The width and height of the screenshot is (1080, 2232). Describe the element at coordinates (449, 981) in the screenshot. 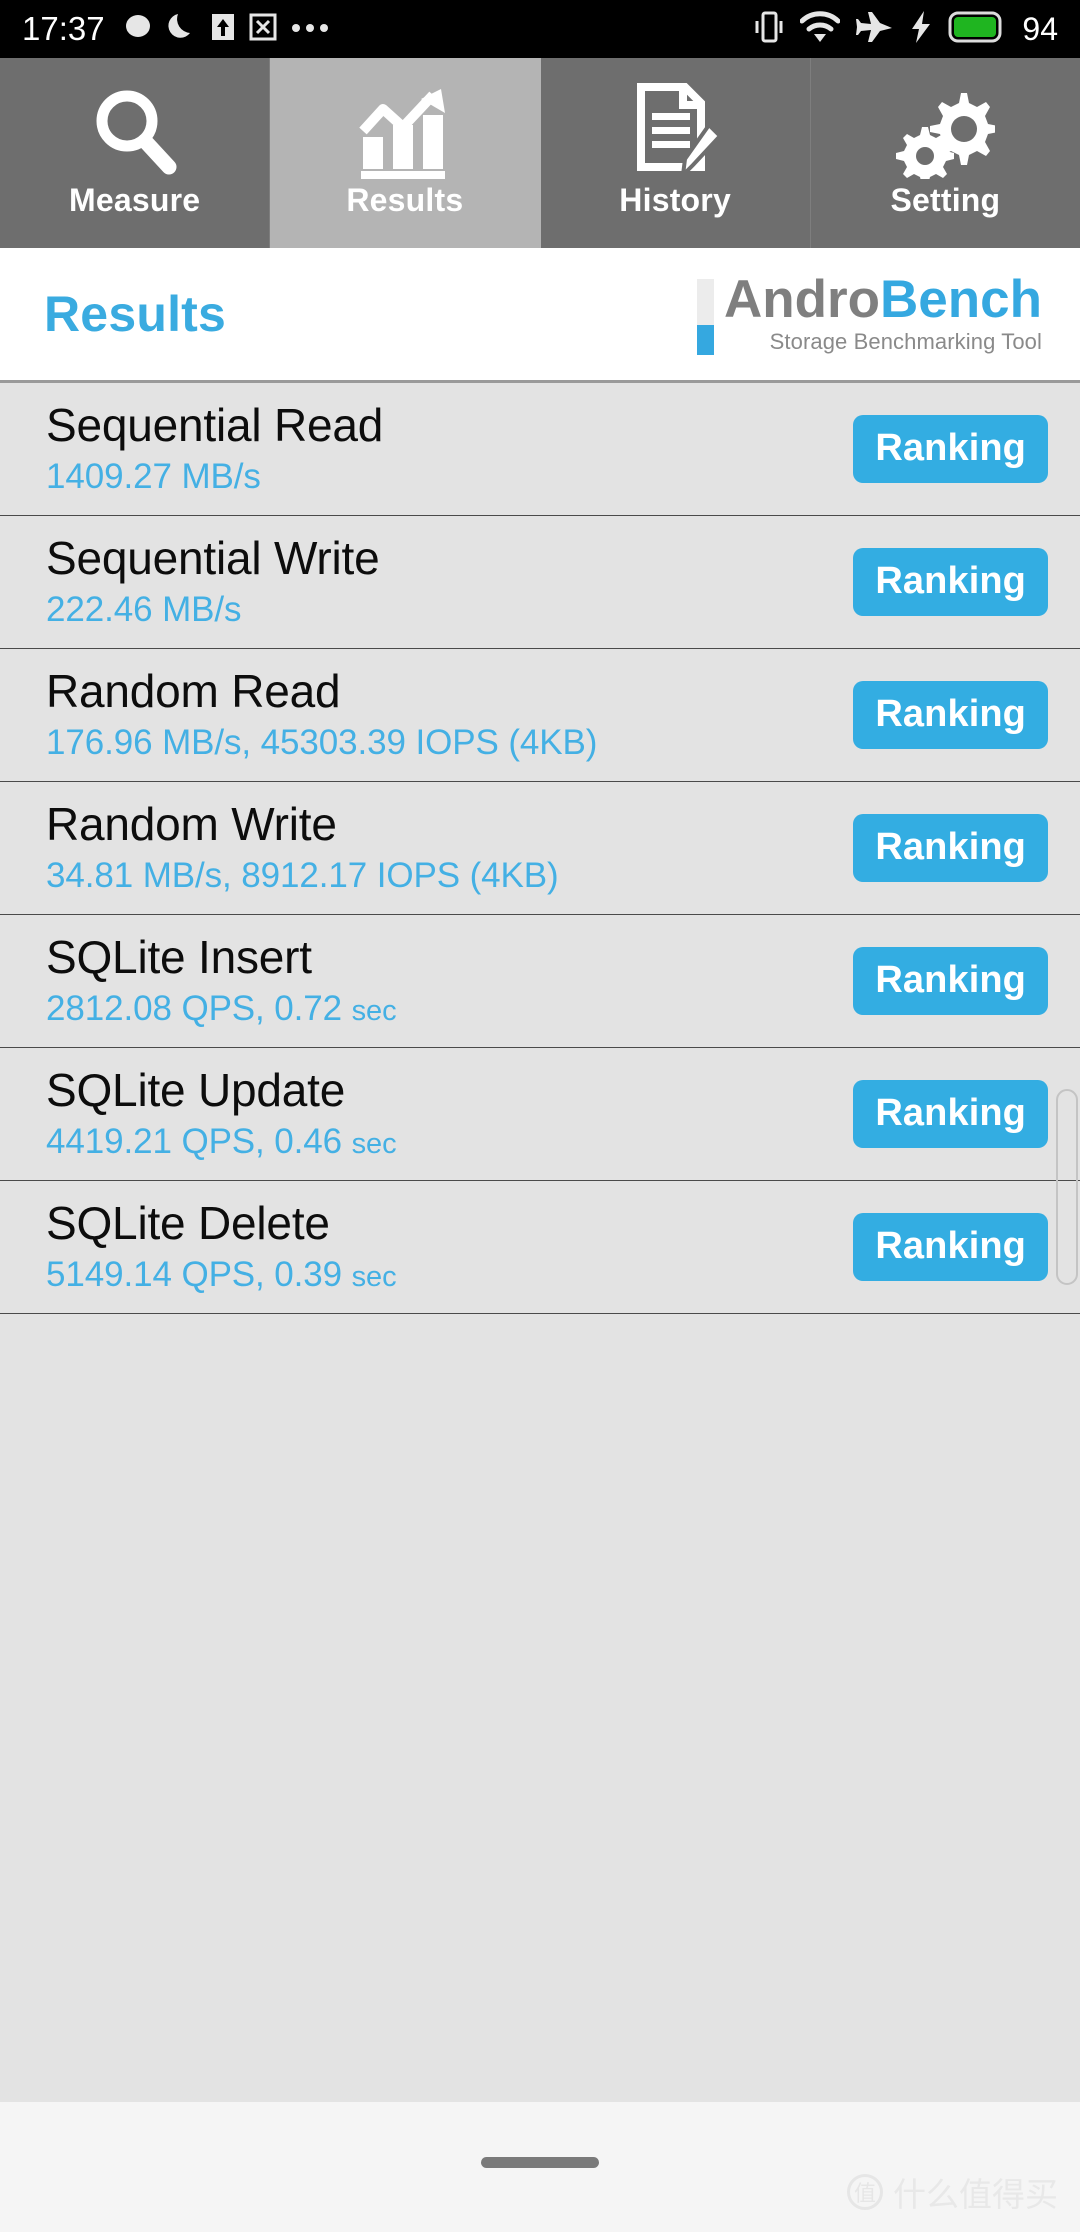

I see `row-texts: SQLite Insert 2812.08 QPS, 0.72 sec` at that location.